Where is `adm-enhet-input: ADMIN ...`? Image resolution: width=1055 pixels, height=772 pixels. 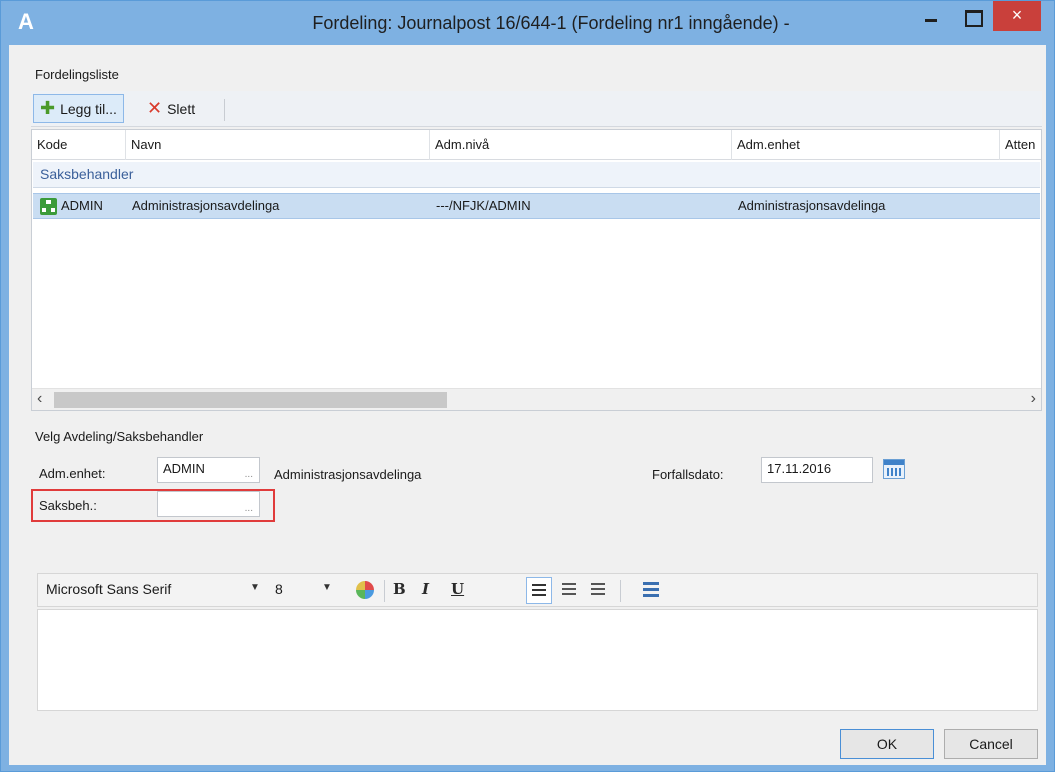 adm-enhet-input: ADMIN ... is located at coordinates (208, 470).